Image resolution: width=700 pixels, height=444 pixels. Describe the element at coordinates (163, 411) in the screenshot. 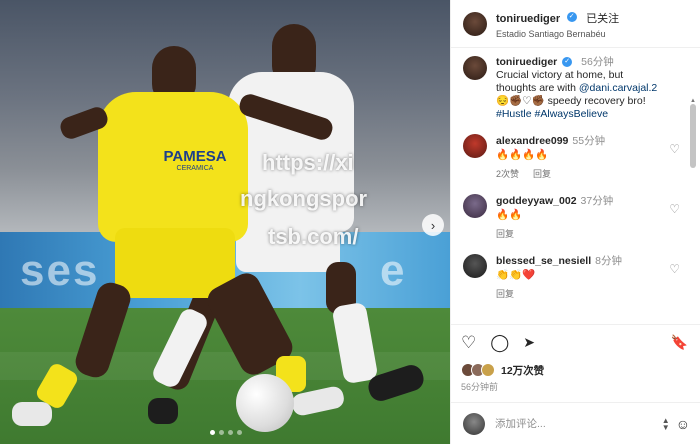

I see `white-player-boot-left` at that location.